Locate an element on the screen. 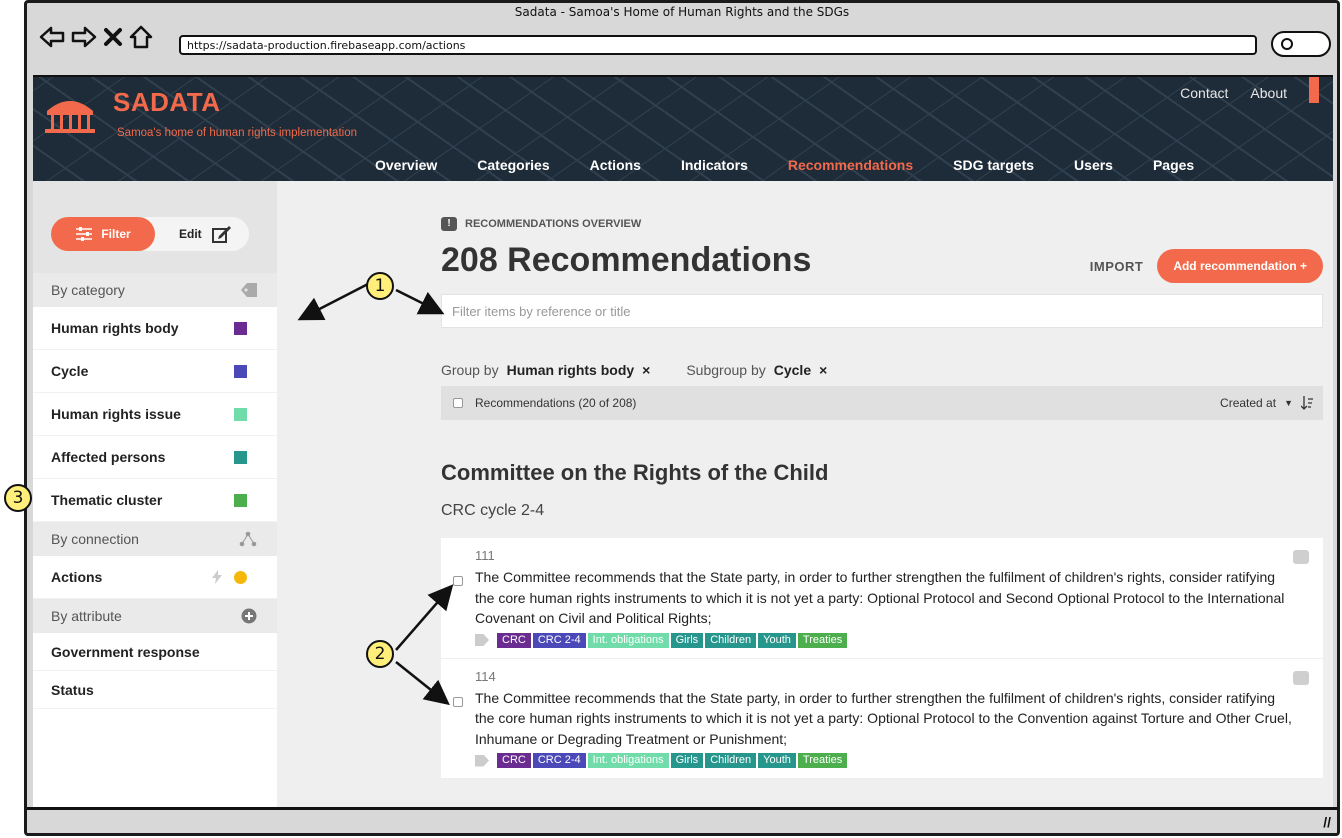 The height and width of the screenshot is (838, 1342). brand-name: SADATA is located at coordinates (166, 102).